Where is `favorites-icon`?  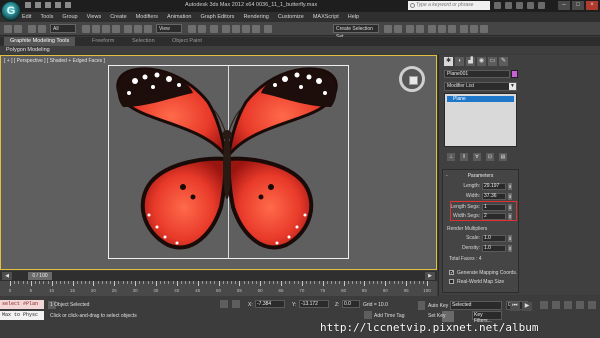 favorites-icon is located at coordinates (530, 5).